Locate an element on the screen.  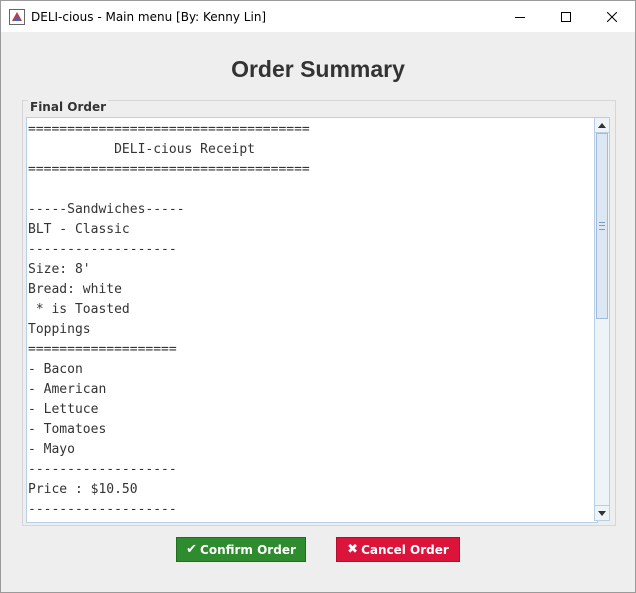
scroll-thumb is located at coordinates (602, 226).